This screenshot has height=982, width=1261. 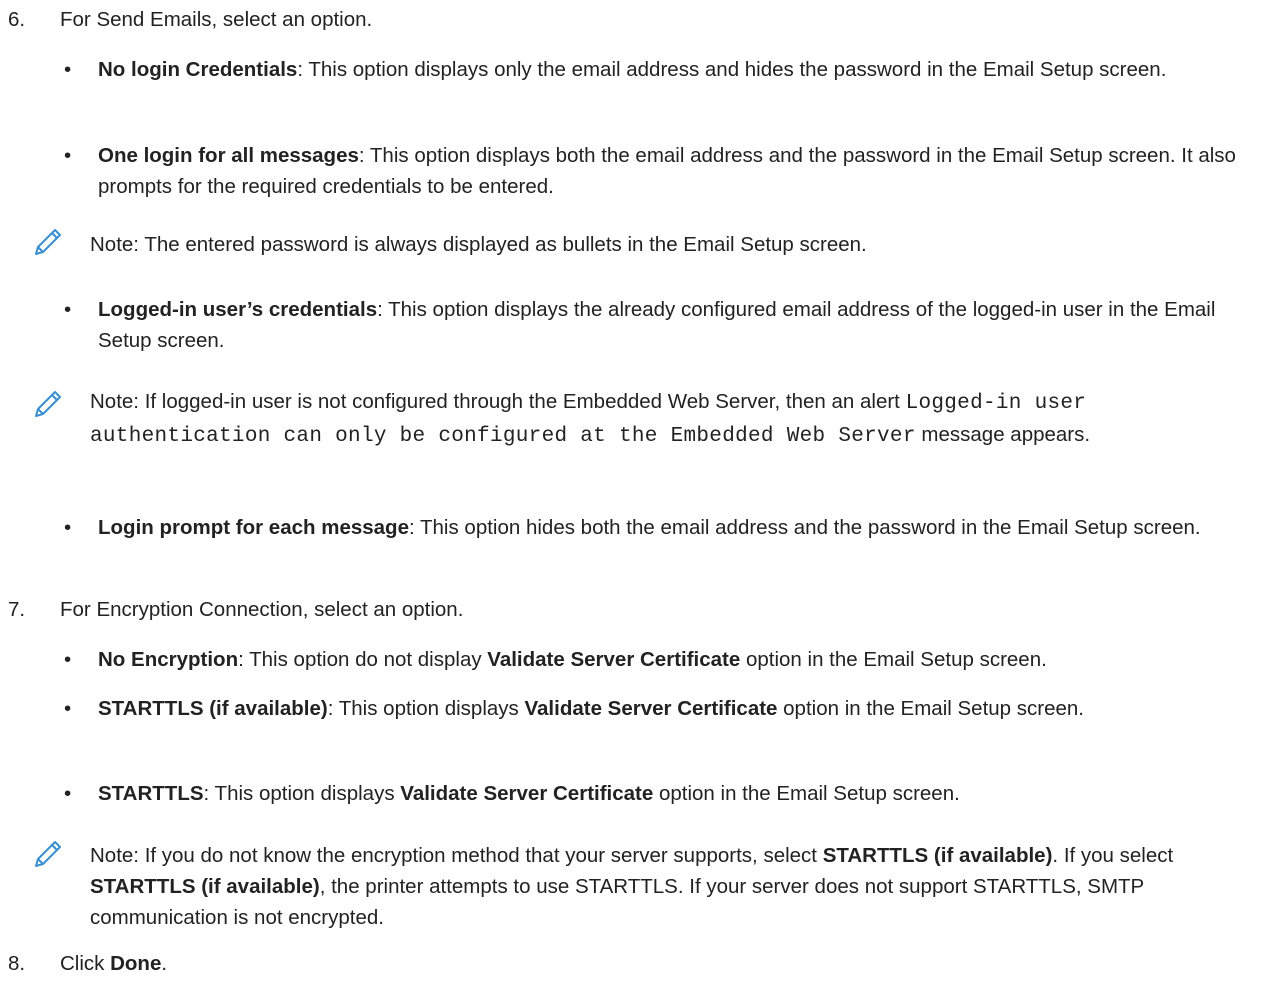 I want to click on step-text-end: ., so click(x=164, y=963).